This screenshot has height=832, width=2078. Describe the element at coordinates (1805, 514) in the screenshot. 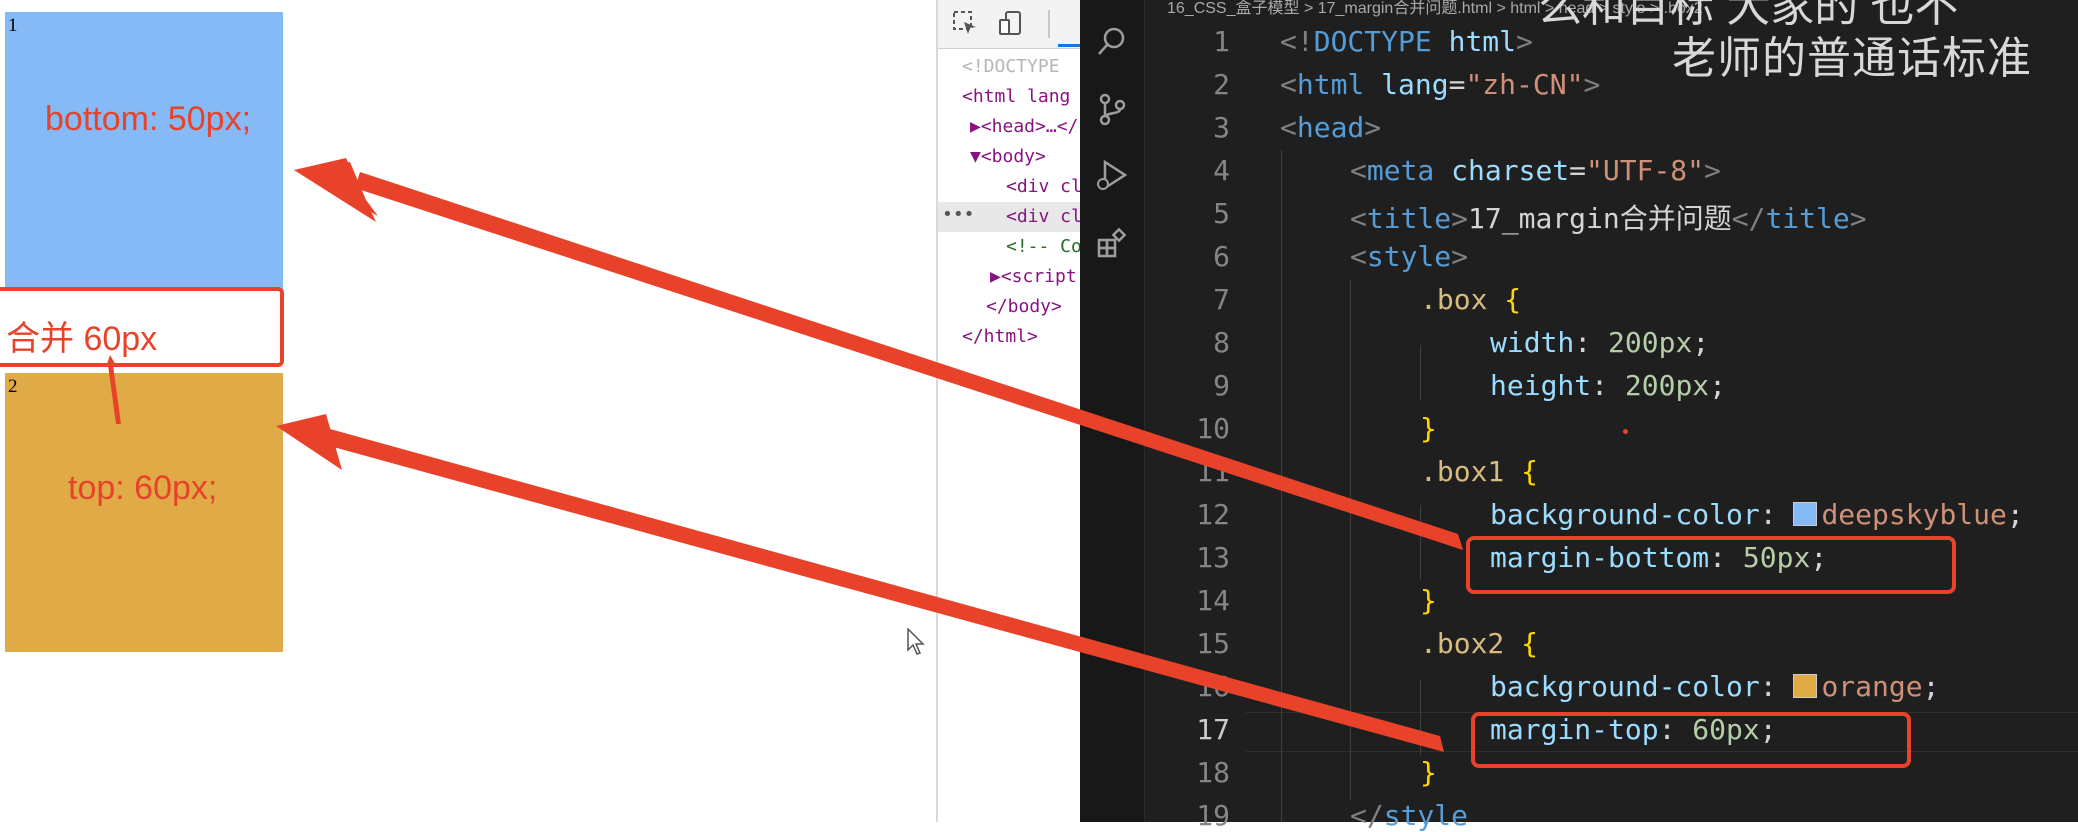

I see `color-swatch-blue` at that location.